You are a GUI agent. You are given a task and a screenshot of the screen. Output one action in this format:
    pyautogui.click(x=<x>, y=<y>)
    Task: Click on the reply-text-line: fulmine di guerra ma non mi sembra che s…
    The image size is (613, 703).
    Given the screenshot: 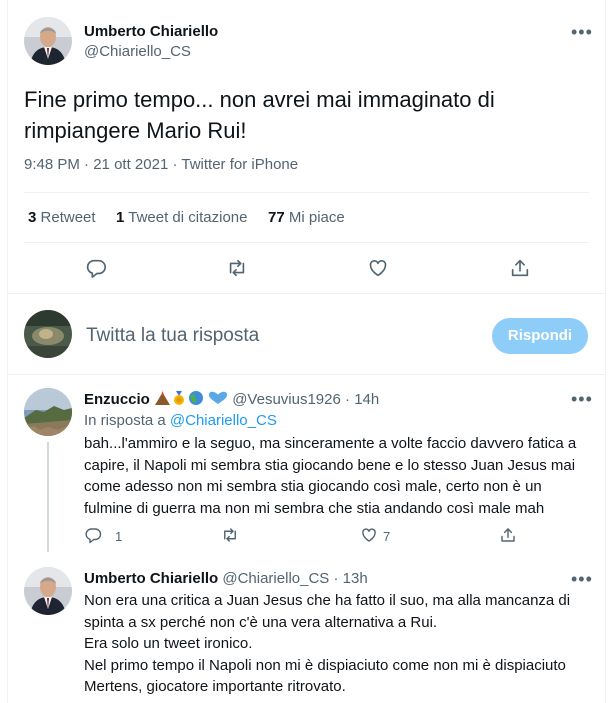 What is the action you would take?
    pyautogui.click(x=314, y=508)
    